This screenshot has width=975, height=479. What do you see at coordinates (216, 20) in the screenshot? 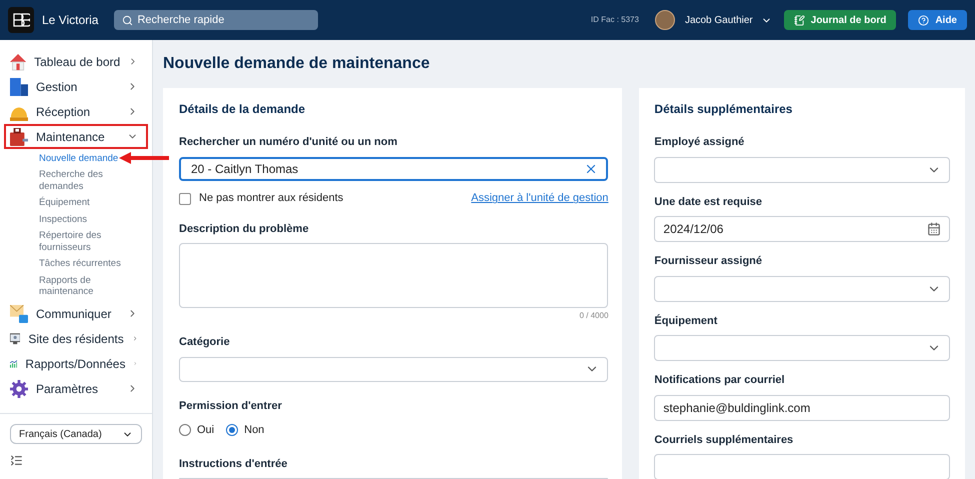
I see `search-field: Recherche rapide` at bounding box center [216, 20].